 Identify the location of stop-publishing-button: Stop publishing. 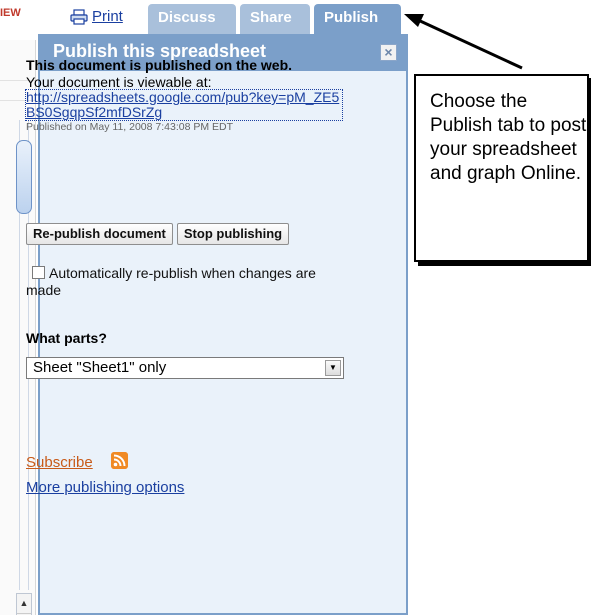
(233, 234).